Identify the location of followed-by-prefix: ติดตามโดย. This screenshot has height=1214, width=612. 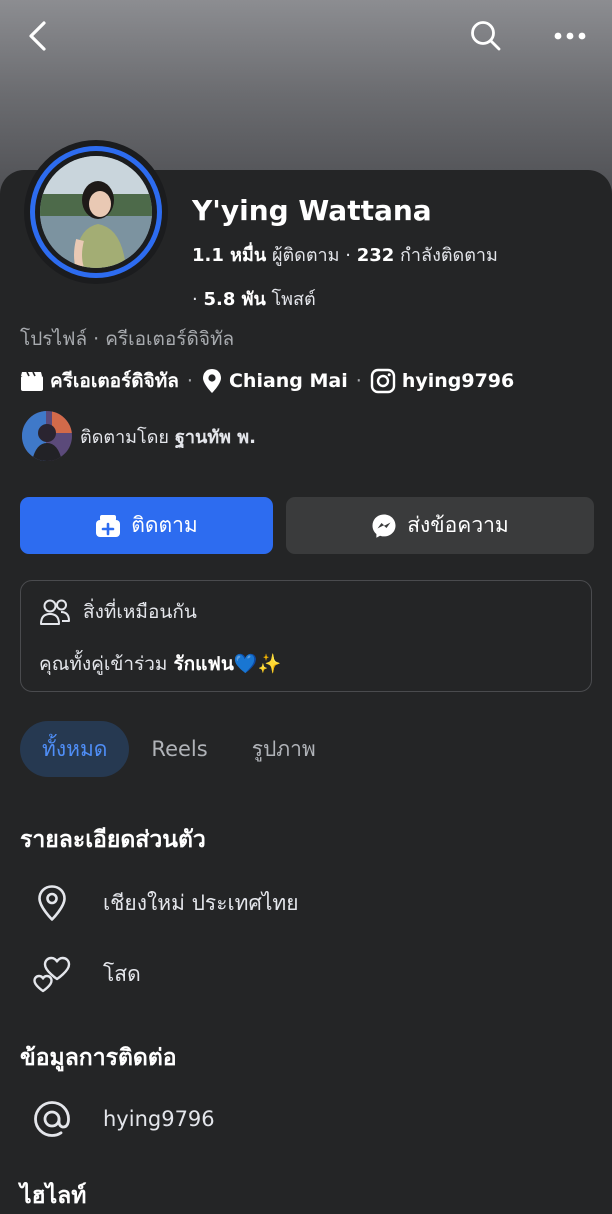
(124, 437).